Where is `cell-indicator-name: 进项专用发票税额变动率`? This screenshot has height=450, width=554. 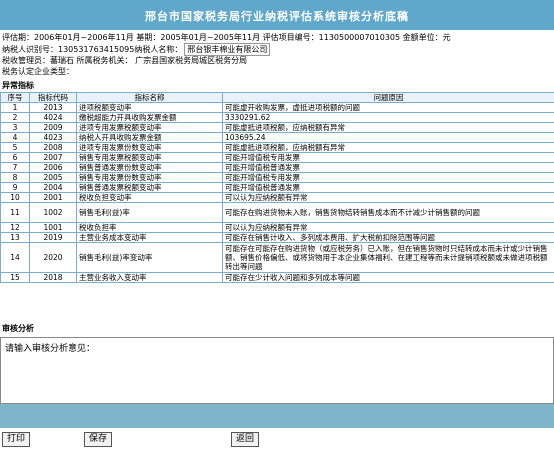
cell-indicator-name: 进项专用发票税额变动率 is located at coordinates (149, 127).